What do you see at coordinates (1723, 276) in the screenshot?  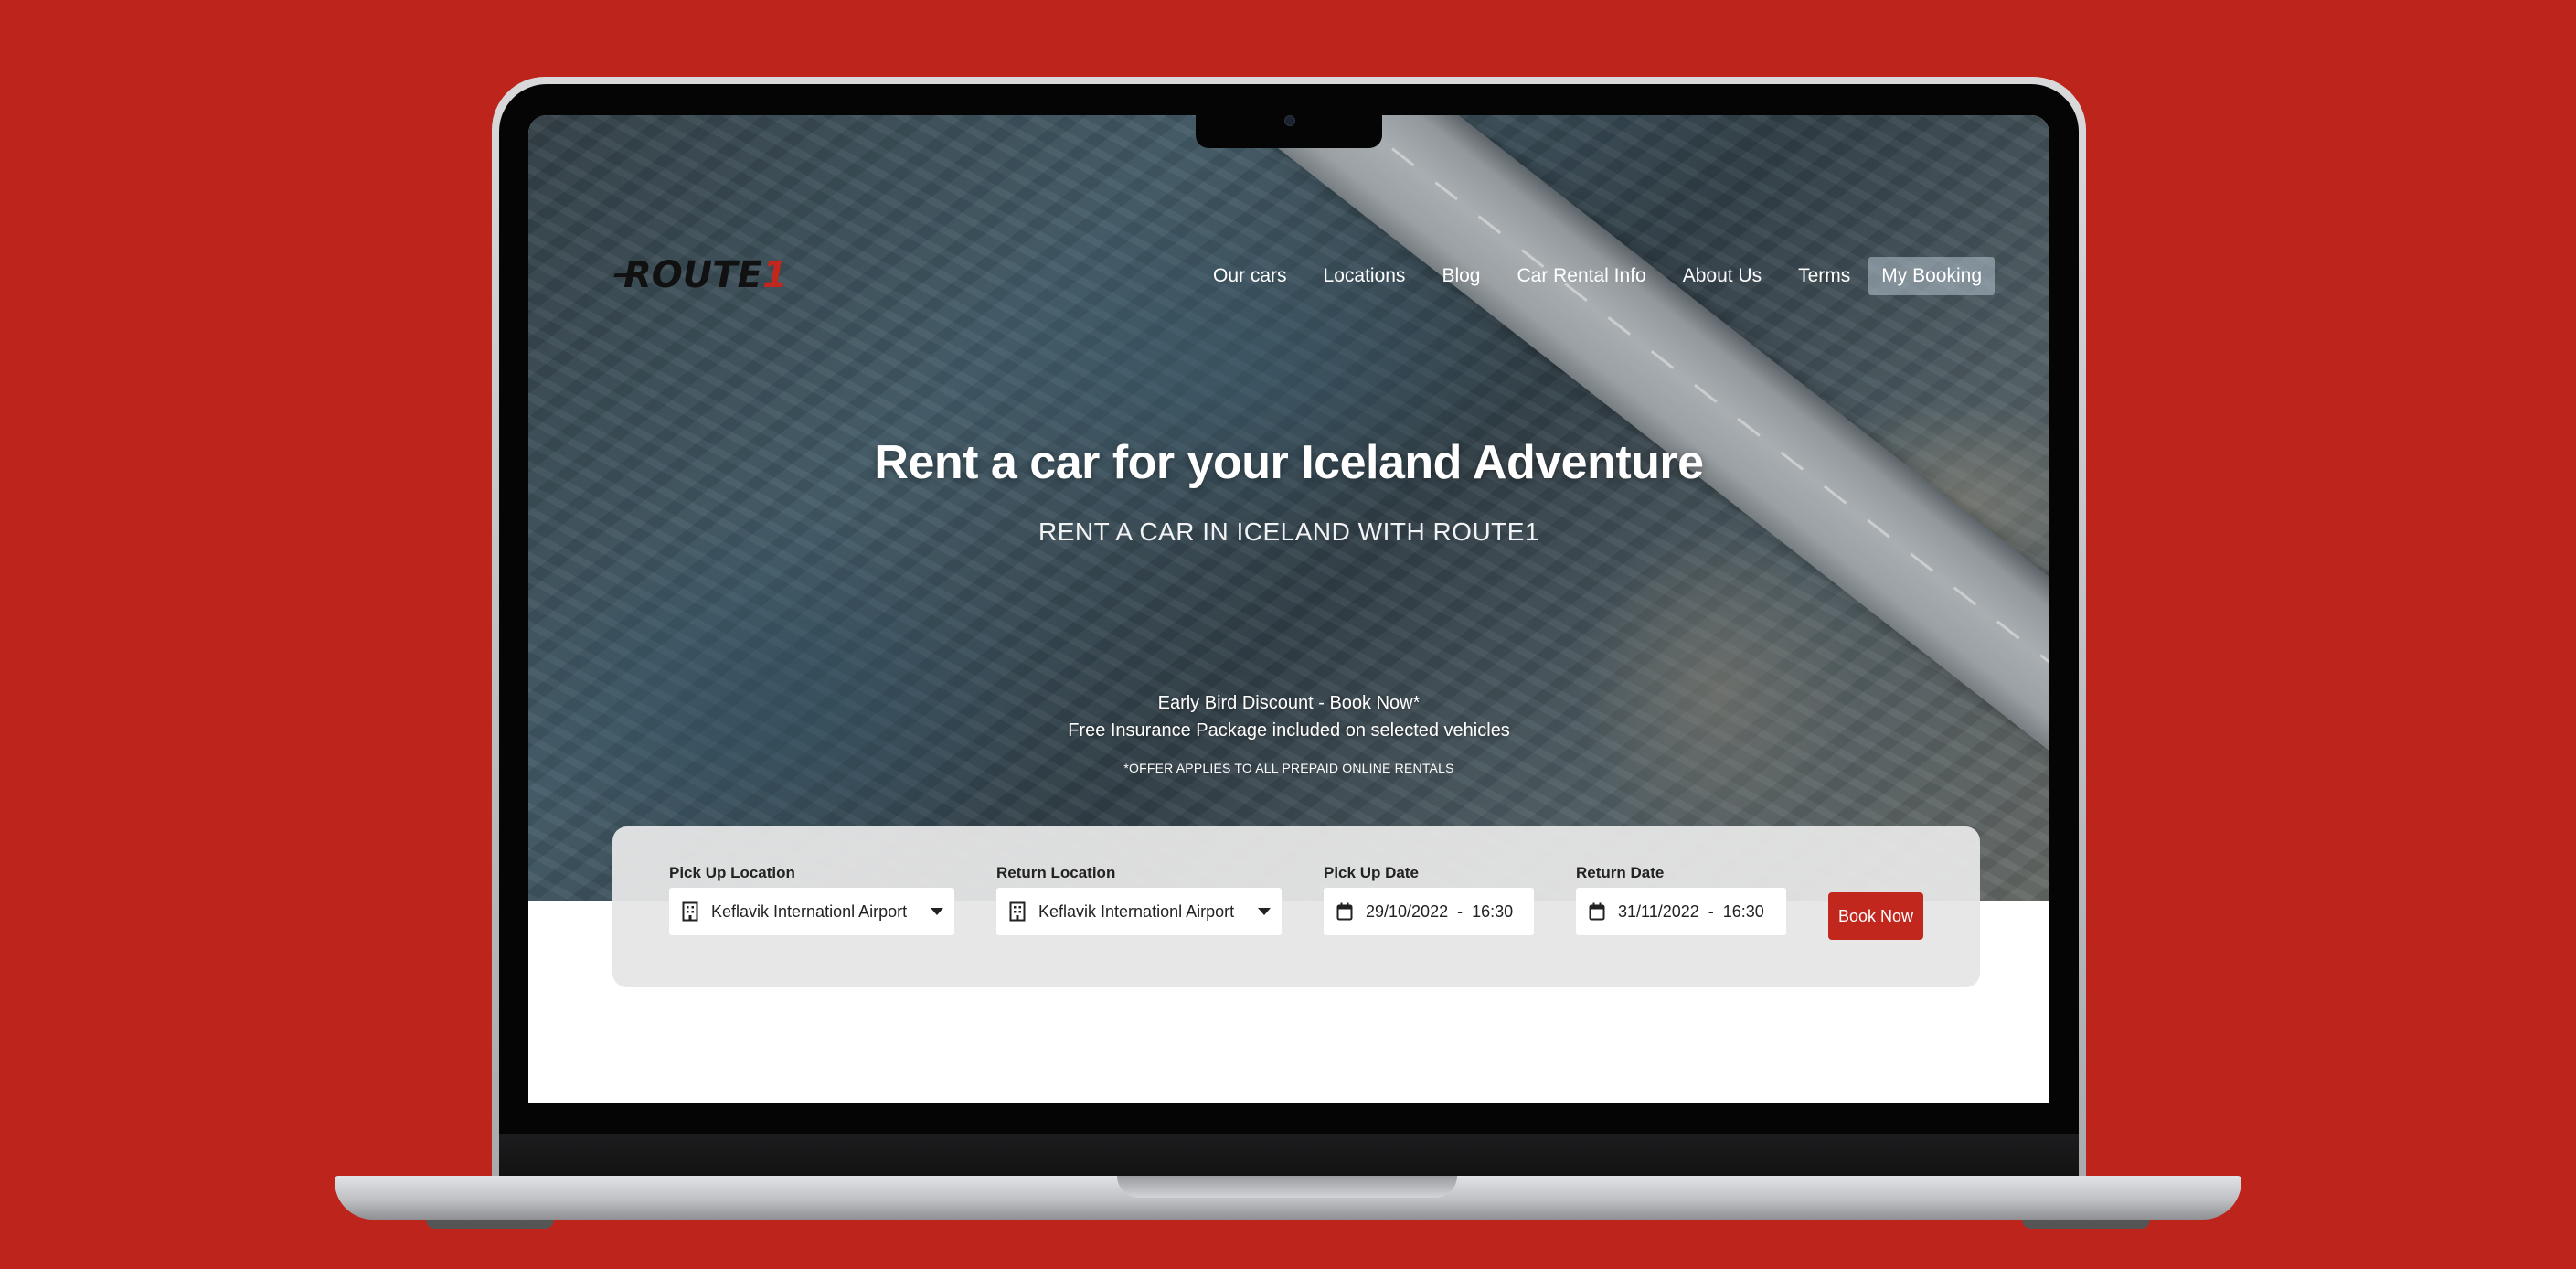 I see `nav-about-us: About Us` at bounding box center [1723, 276].